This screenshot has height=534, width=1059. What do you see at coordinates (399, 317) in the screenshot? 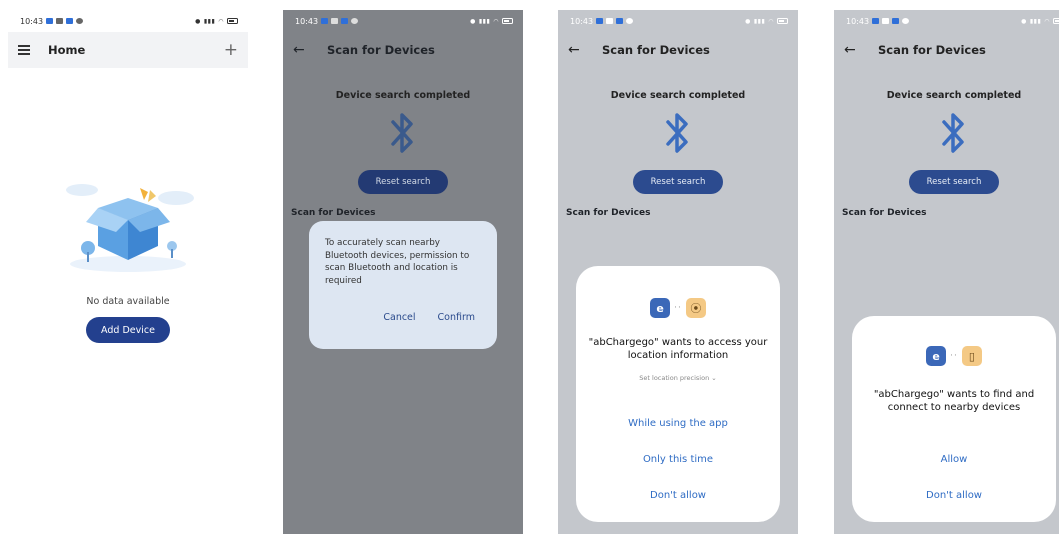
I see `cancel-button: Cancel` at bounding box center [399, 317].